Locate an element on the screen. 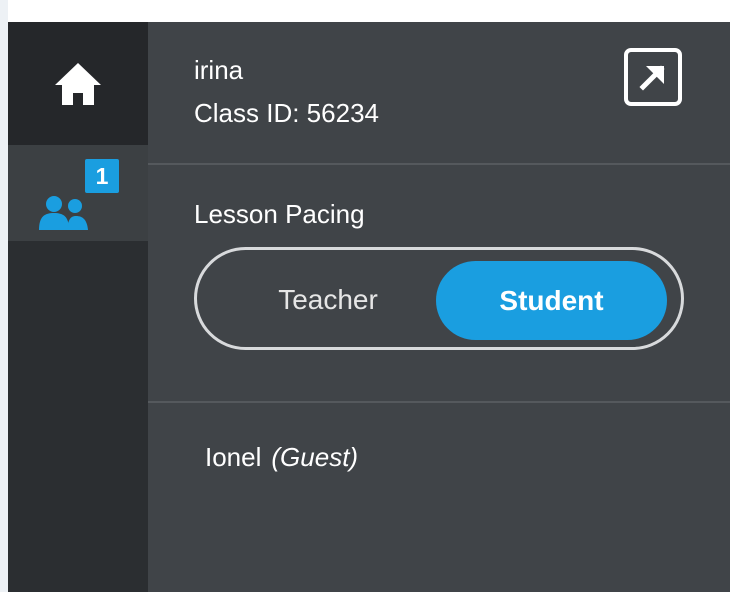 The width and height of the screenshot is (730, 592). home-icon is located at coordinates (78, 83).